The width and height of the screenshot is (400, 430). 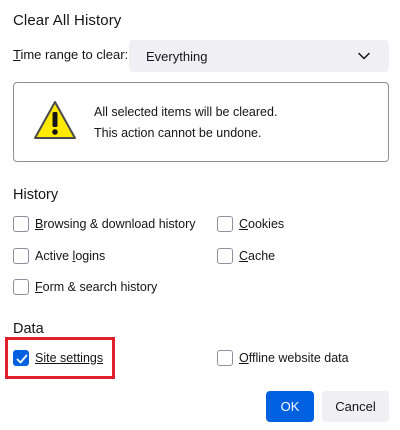 What do you see at coordinates (364, 56) in the screenshot?
I see `chevron-down-icon` at bounding box center [364, 56].